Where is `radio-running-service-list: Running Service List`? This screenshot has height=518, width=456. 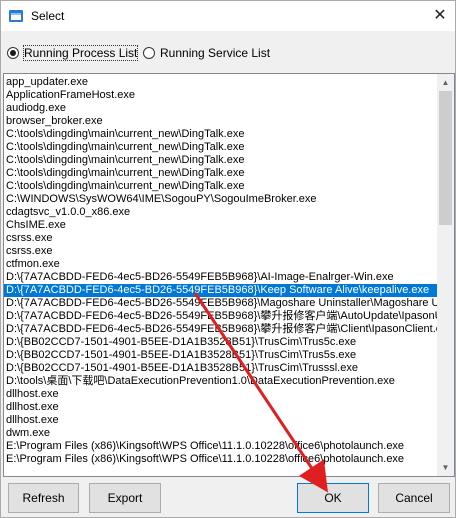 radio-running-service-list: Running Service List is located at coordinates (206, 53).